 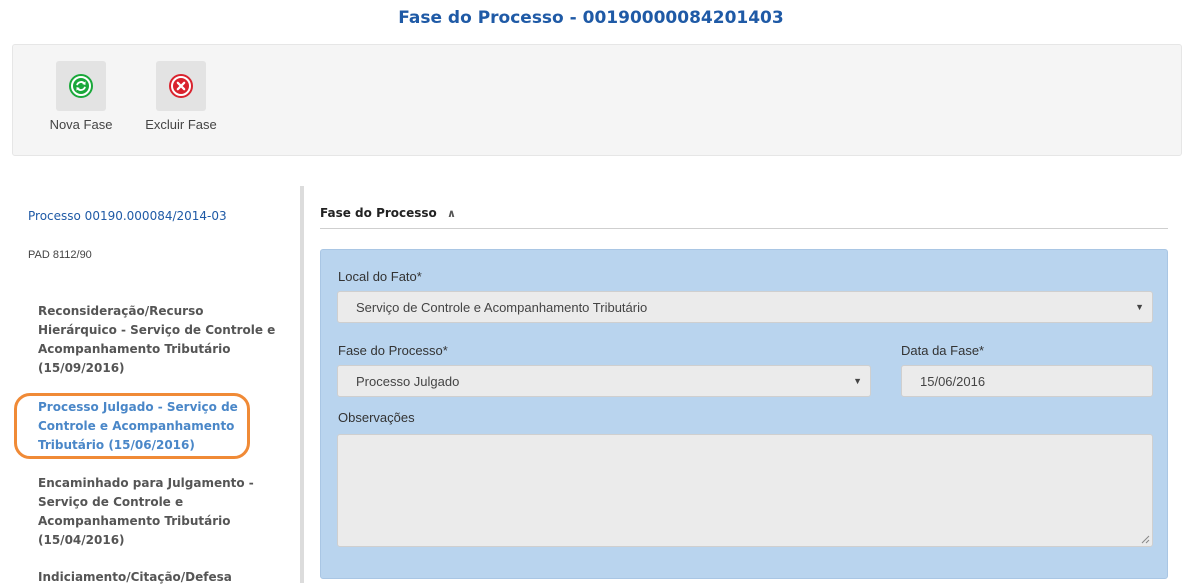 I want to click on refresh-icon, so click(x=81, y=86).